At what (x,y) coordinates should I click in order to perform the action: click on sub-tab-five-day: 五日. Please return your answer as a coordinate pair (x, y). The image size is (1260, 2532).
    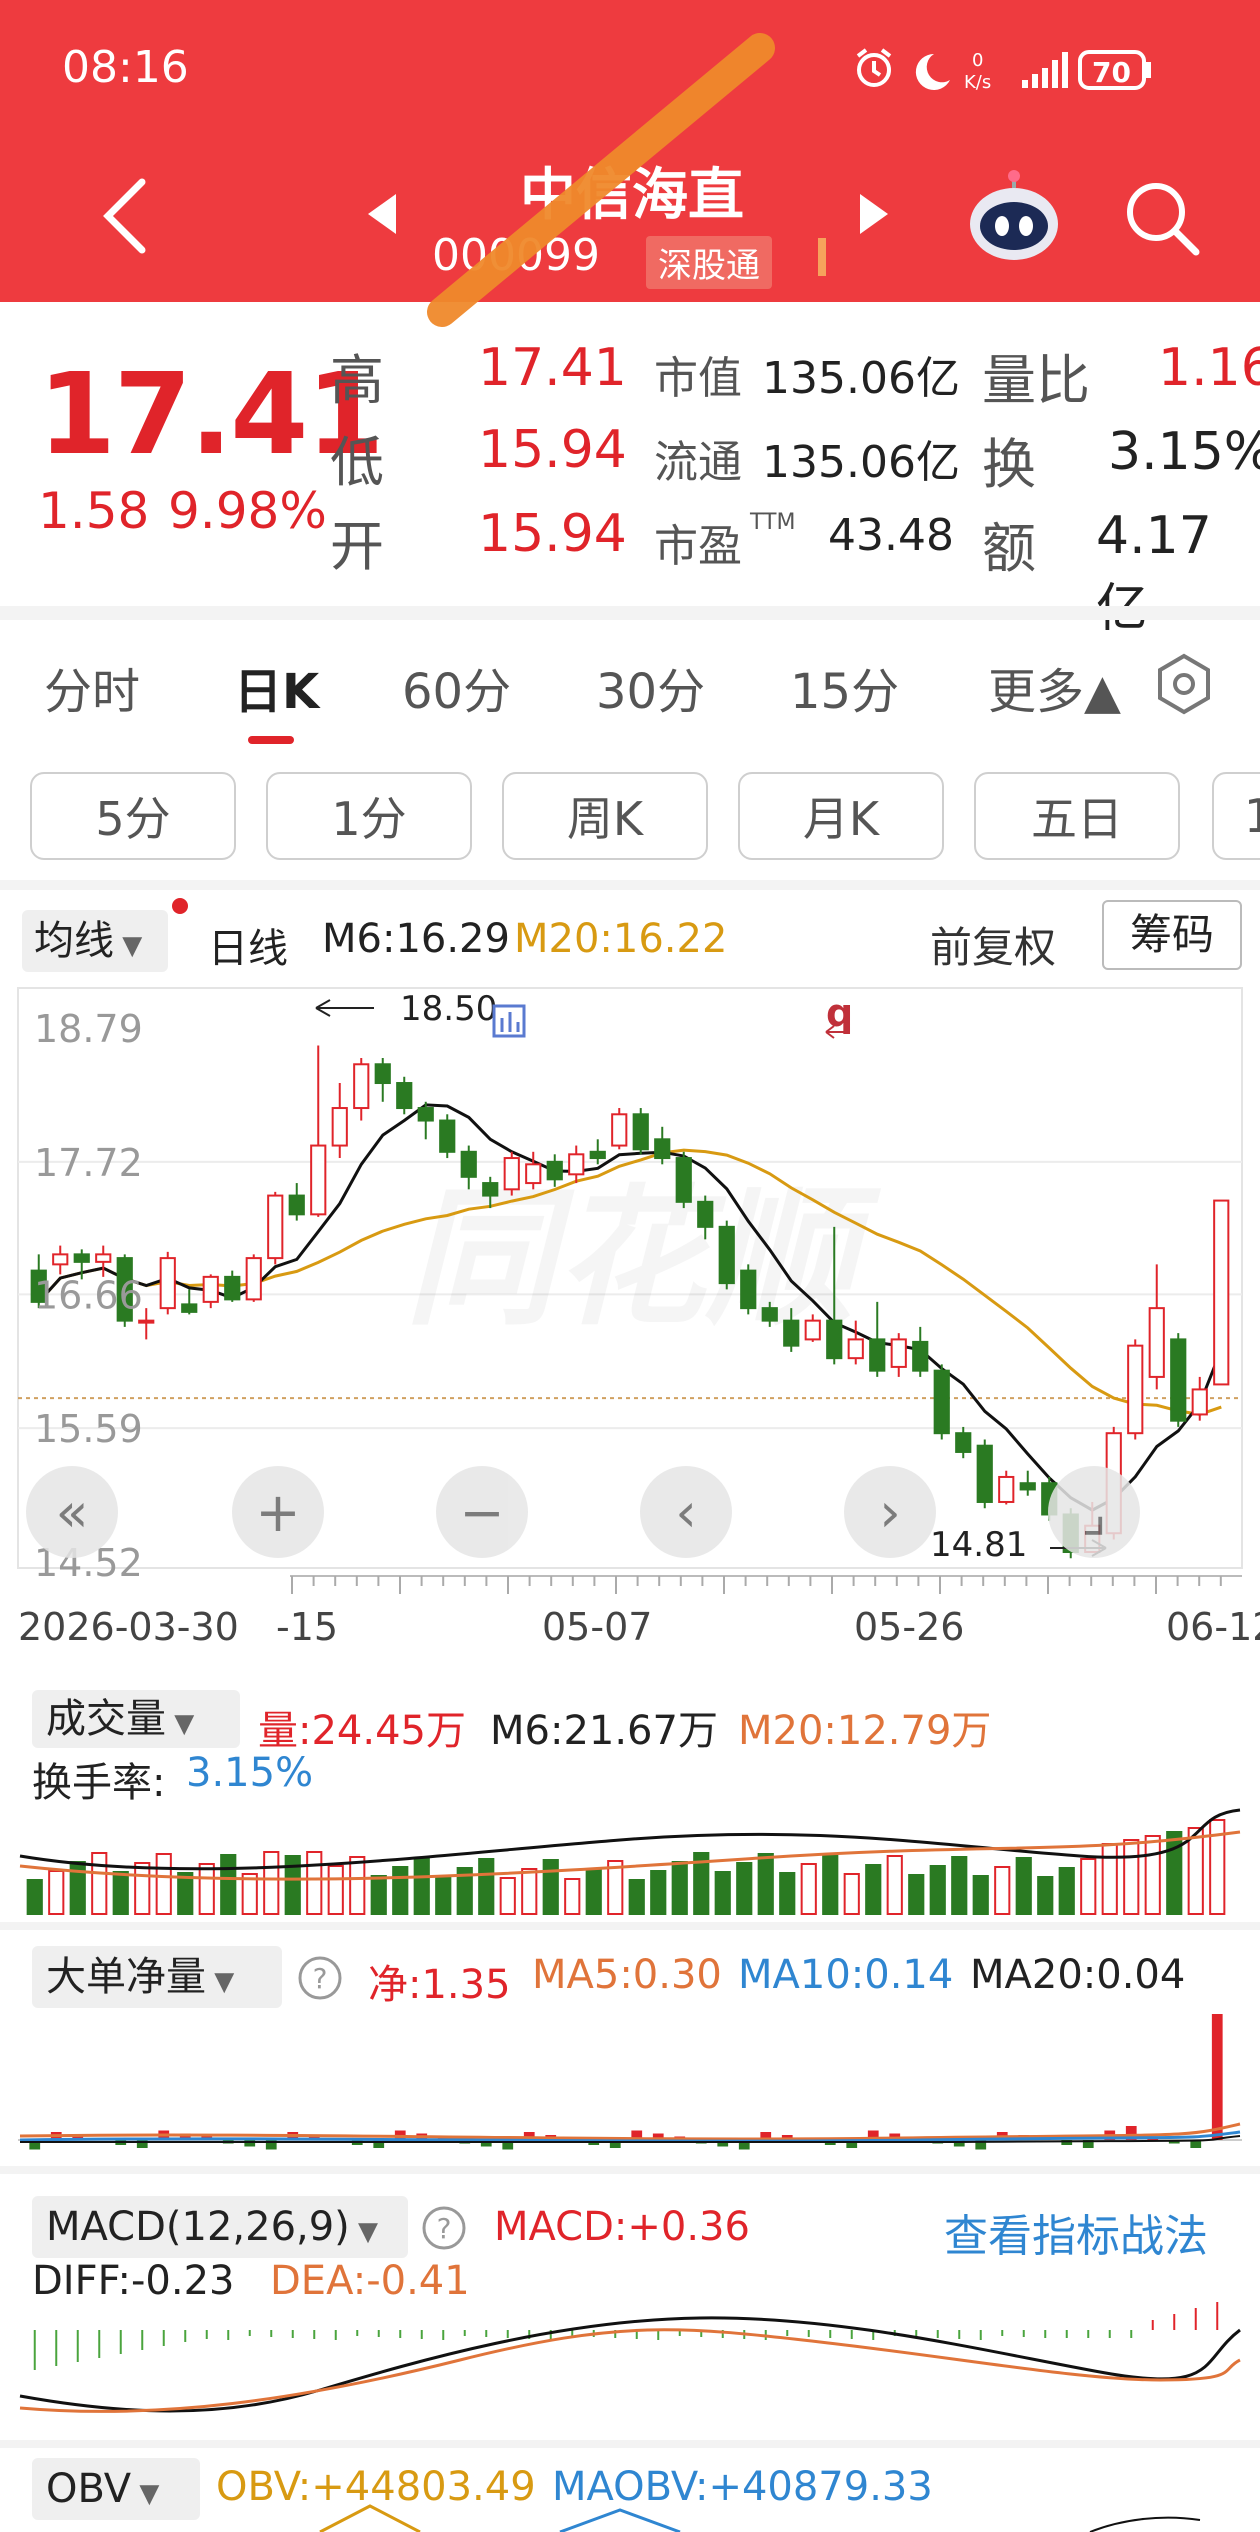
    Looking at the image, I should click on (1077, 816).